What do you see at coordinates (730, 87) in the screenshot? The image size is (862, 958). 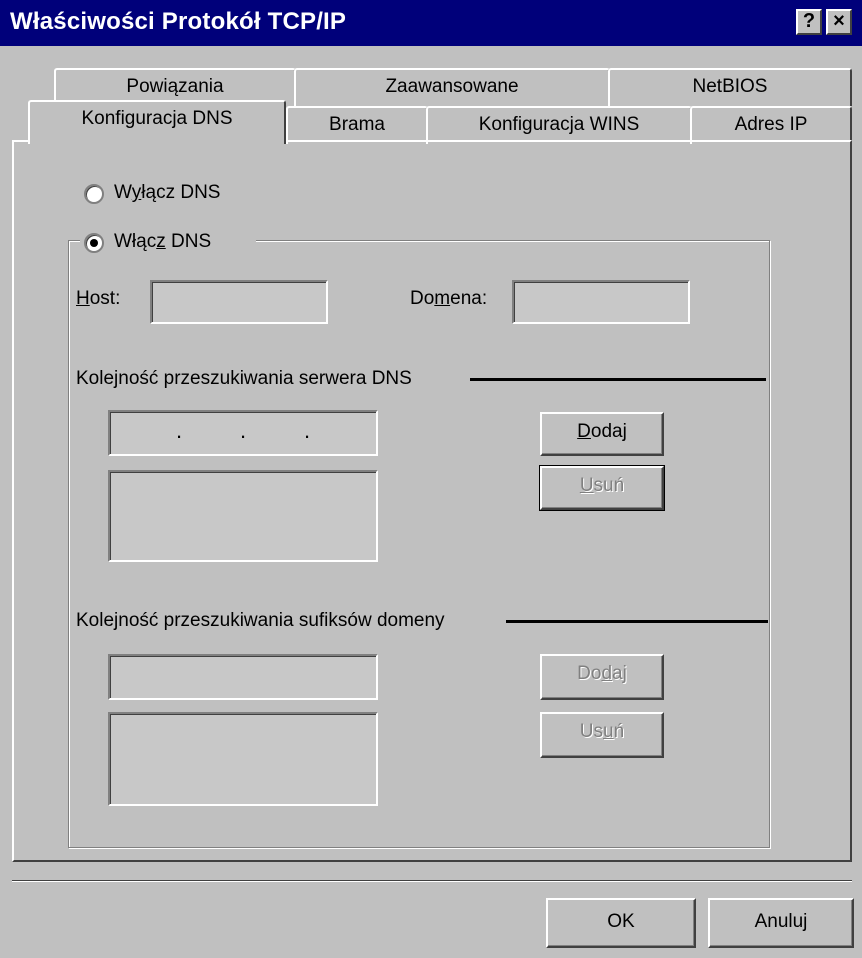 I see `tab-netbios: NetBIOS` at bounding box center [730, 87].